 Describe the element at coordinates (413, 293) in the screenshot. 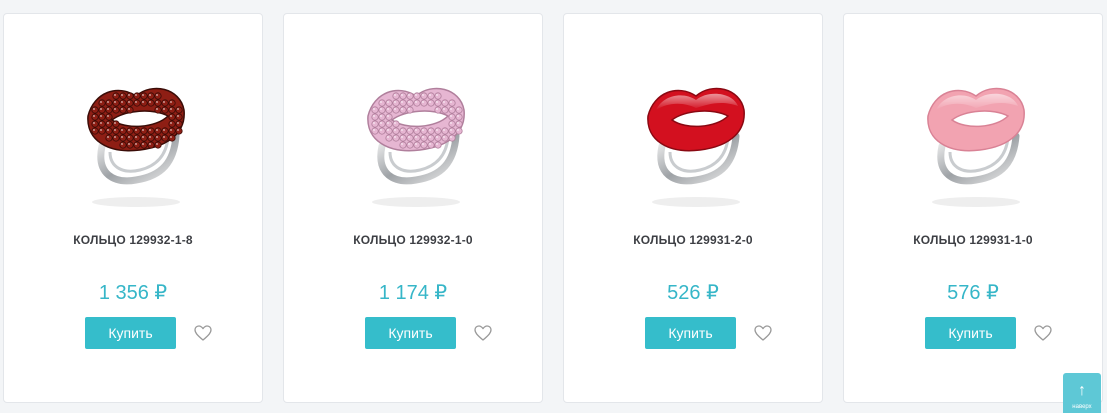

I see `product-price: 1 174 ₽` at that location.